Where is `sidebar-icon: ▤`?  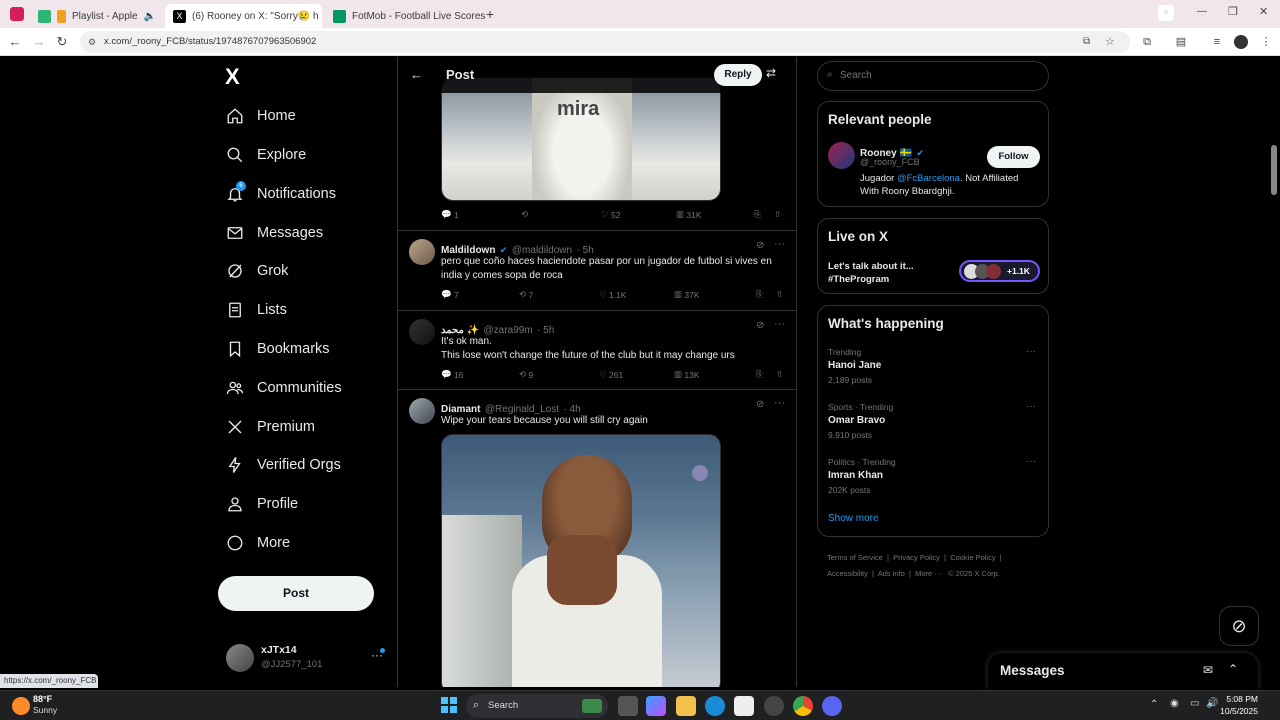
sidebar-icon: ▤ is located at coordinates (1181, 42).